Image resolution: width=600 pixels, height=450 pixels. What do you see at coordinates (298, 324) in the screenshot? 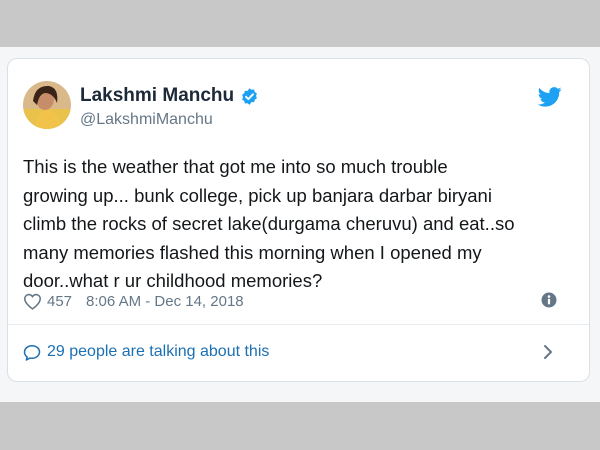
I see `divider` at bounding box center [298, 324].